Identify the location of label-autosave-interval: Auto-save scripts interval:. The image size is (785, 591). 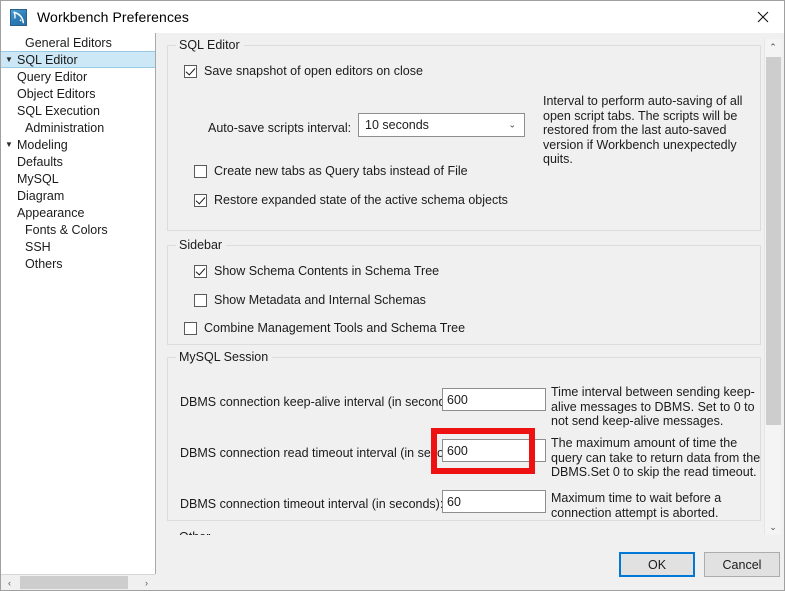
(280, 128).